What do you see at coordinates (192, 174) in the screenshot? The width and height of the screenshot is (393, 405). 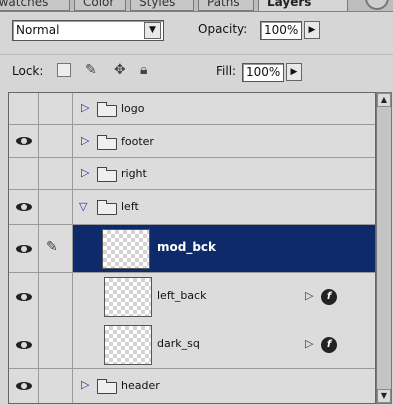 I see `layer-row-right: ▷ right` at bounding box center [192, 174].